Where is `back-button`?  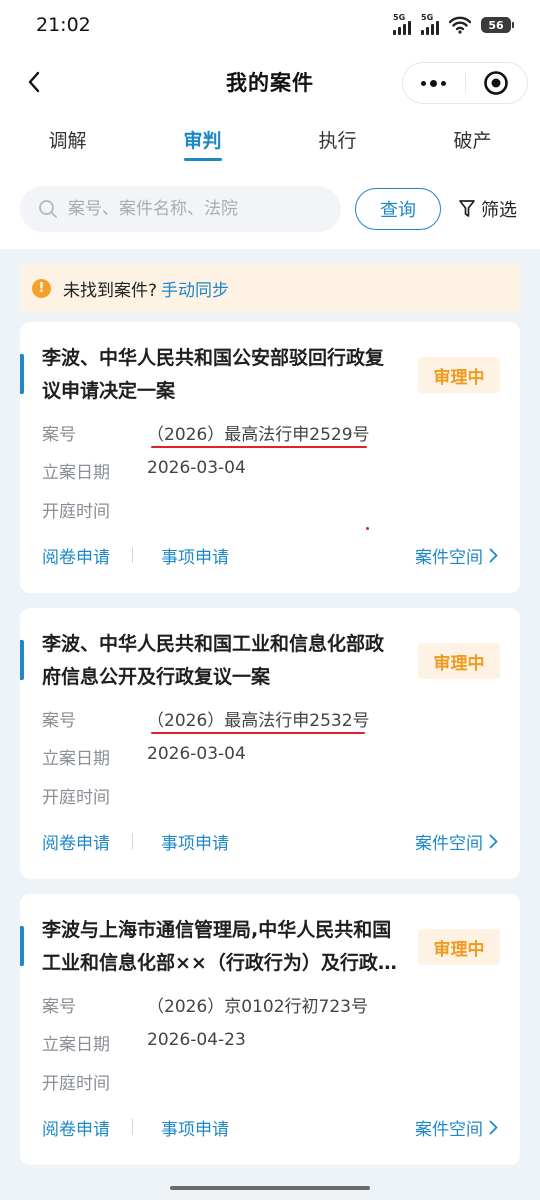
back-button is located at coordinates (34, 82).